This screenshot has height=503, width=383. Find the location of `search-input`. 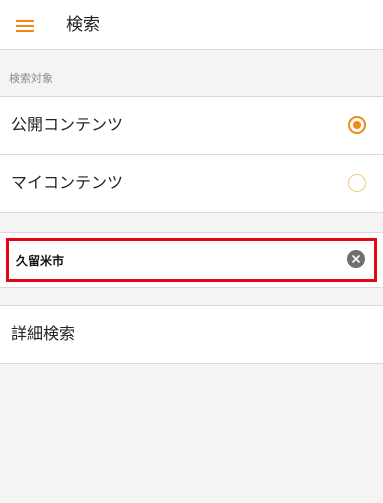

search-input is located at coordinates (176, 260).